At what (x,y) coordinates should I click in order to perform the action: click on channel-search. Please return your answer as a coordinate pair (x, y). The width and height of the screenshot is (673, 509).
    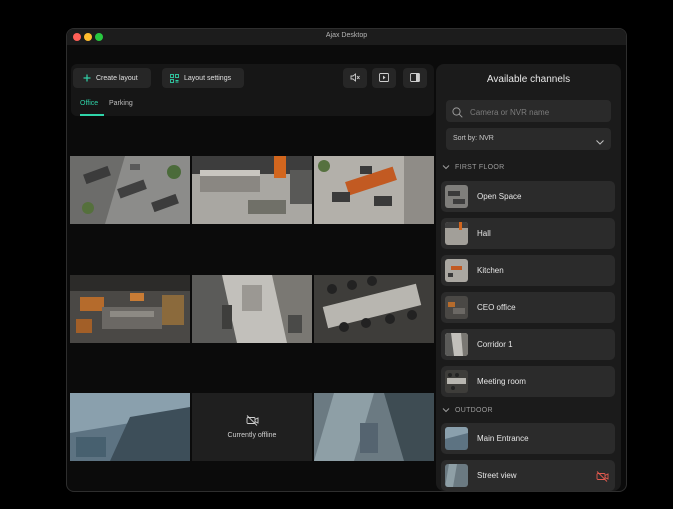
    Looking at the image, I should click on (528, 111).